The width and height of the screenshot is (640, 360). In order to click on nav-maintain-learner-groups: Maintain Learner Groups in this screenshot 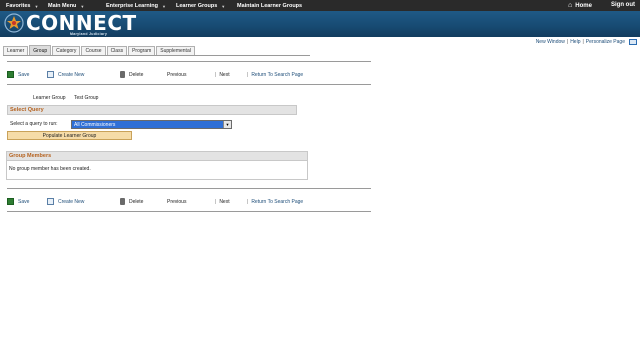, I will do `click(268, 6)`.